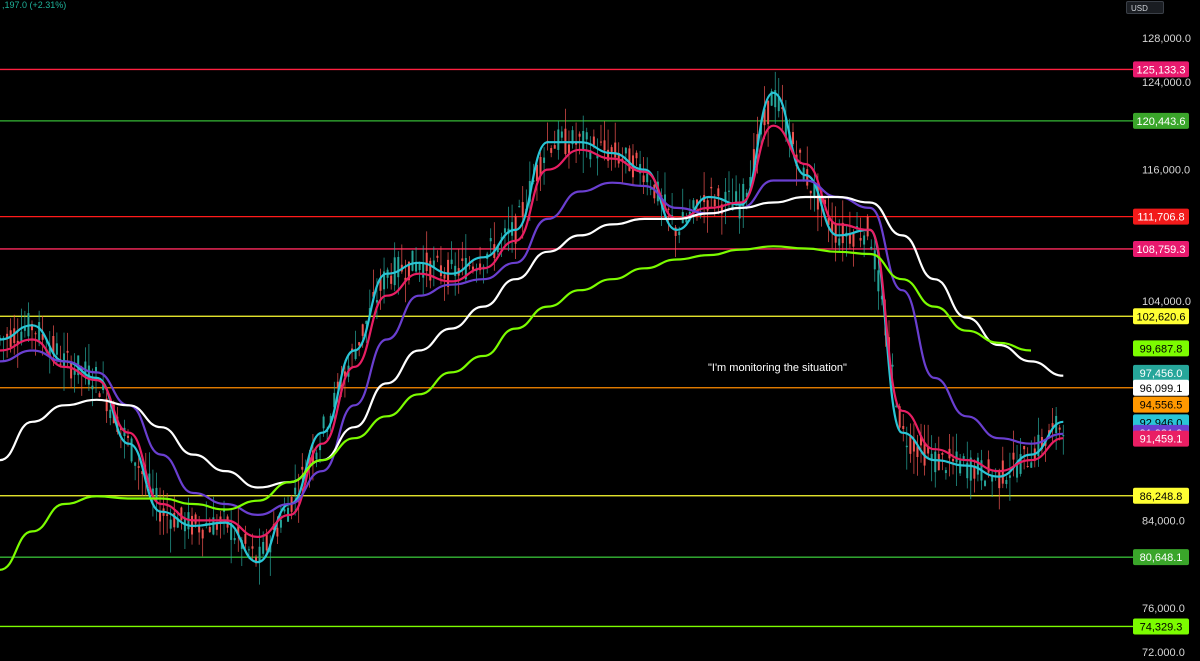  What do you see at coordinates (1161, 440) in the screenshot?
I see `price-badge-label: 91,459.1` at bounding box center [1161, 440].